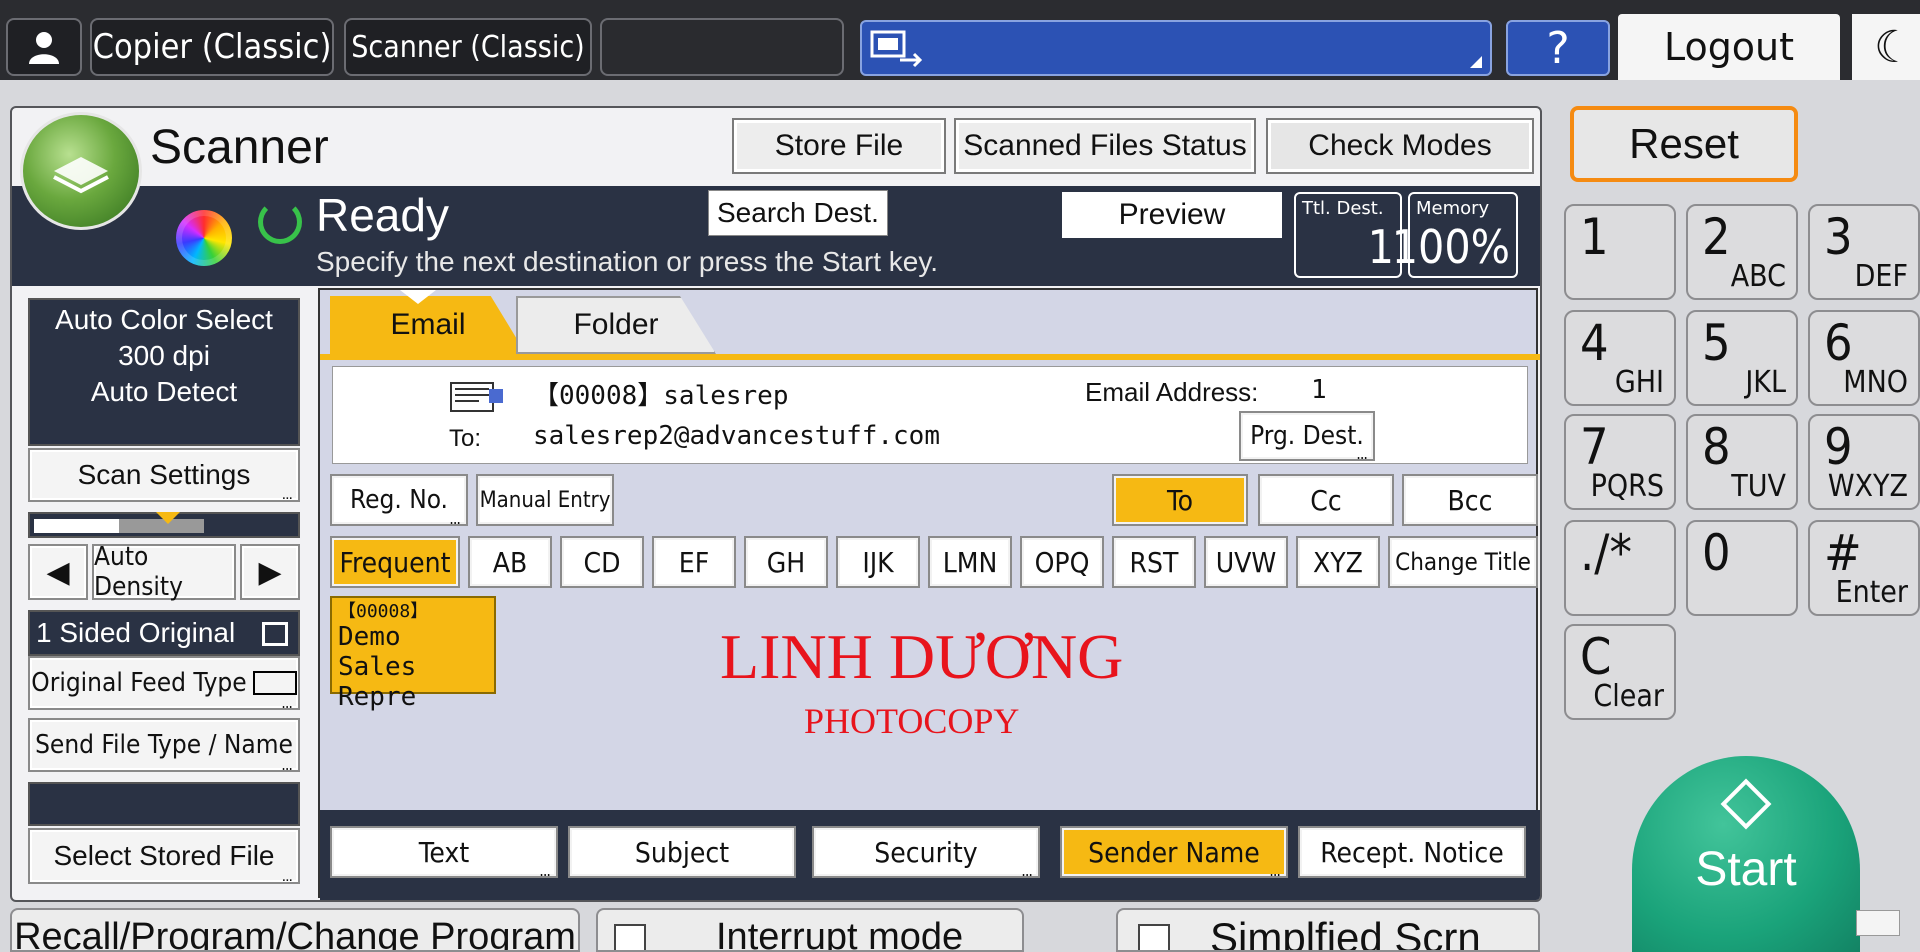 This screenshot has height=952, width=1920. What do you see at coordinates (1742, 462) in the screenshot?
I see `key-8: 8 TUV` at bounding box center [1742, 462].